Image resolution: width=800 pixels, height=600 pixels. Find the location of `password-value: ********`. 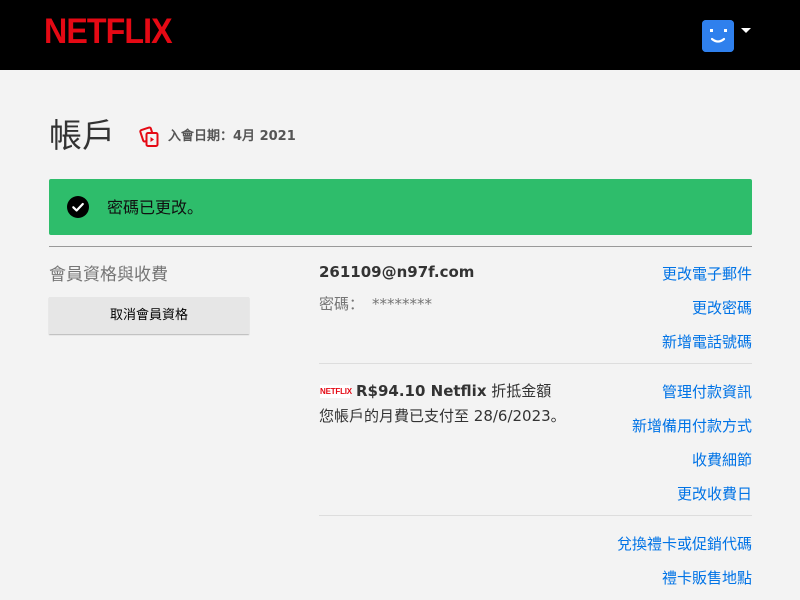

password-value: ******** is located at coordinates (402, 304).